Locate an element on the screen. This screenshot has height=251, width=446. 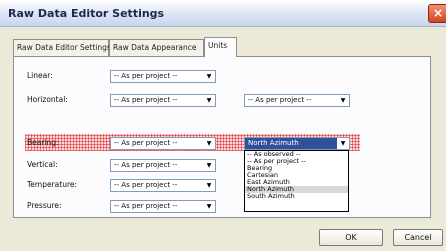
temperature-select: -- As per project -- ▼ is located at coordinates (163, 185).